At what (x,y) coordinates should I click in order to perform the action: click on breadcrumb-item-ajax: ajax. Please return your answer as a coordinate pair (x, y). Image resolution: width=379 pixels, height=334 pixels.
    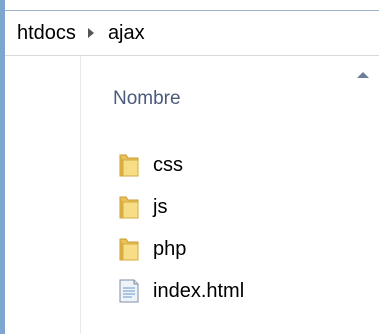
    Looking at the image, I should click on (126, 33).